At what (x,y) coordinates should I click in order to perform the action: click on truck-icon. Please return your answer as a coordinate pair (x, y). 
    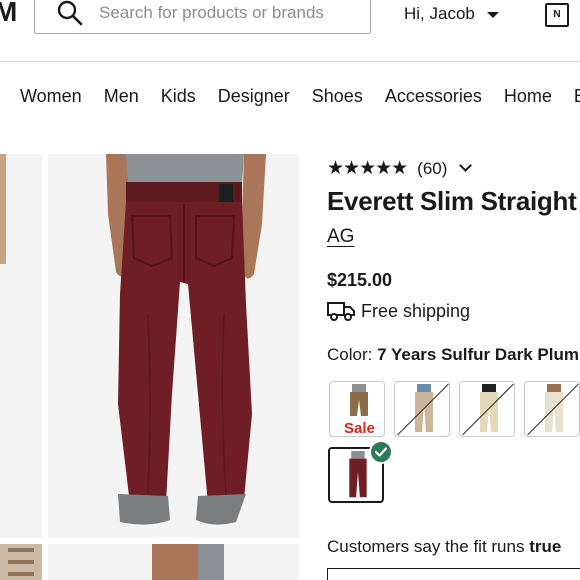
    Looking at the image, I should click on (341, 311).